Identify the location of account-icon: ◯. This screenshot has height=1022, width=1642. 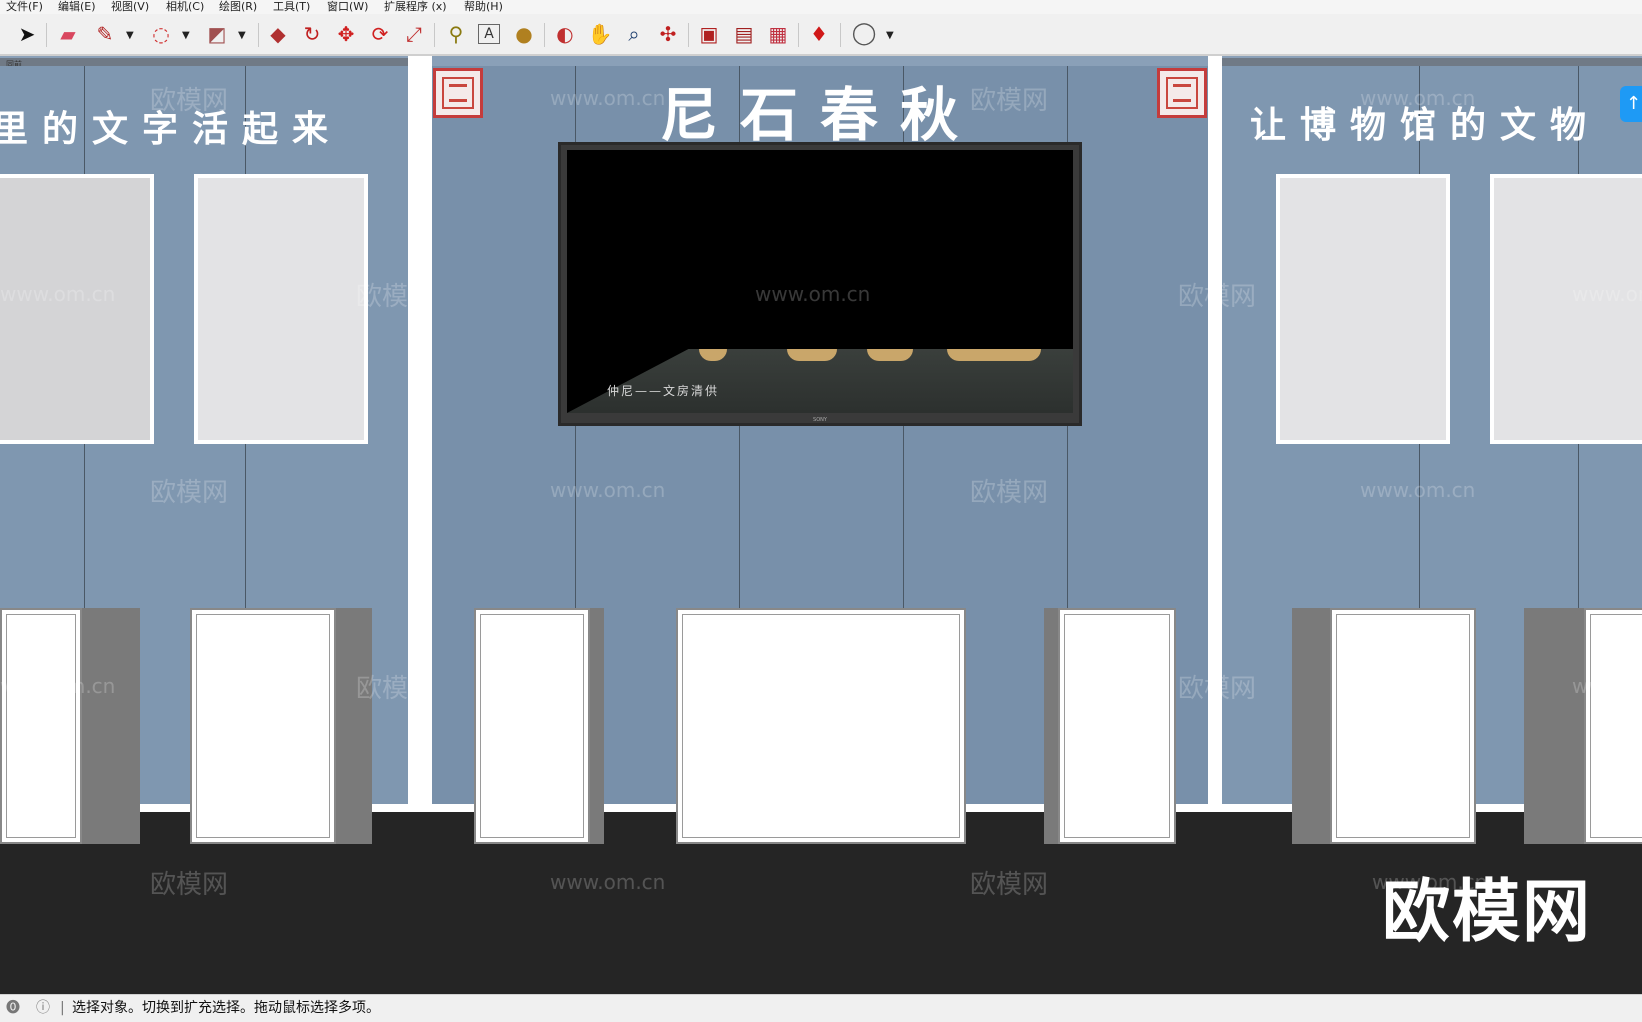
(864, 34).